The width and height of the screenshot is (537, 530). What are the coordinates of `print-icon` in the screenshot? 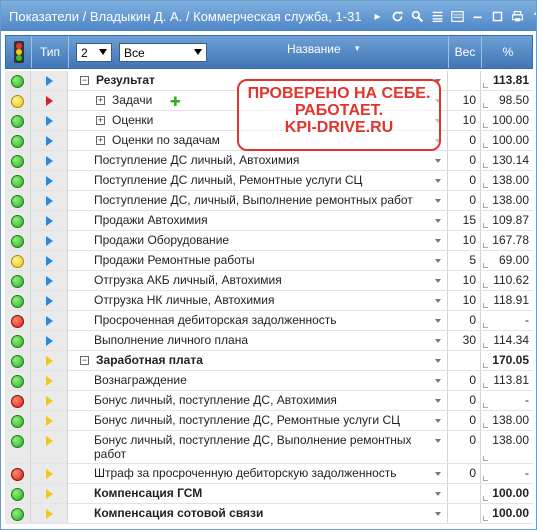 It's located at (518, 16).